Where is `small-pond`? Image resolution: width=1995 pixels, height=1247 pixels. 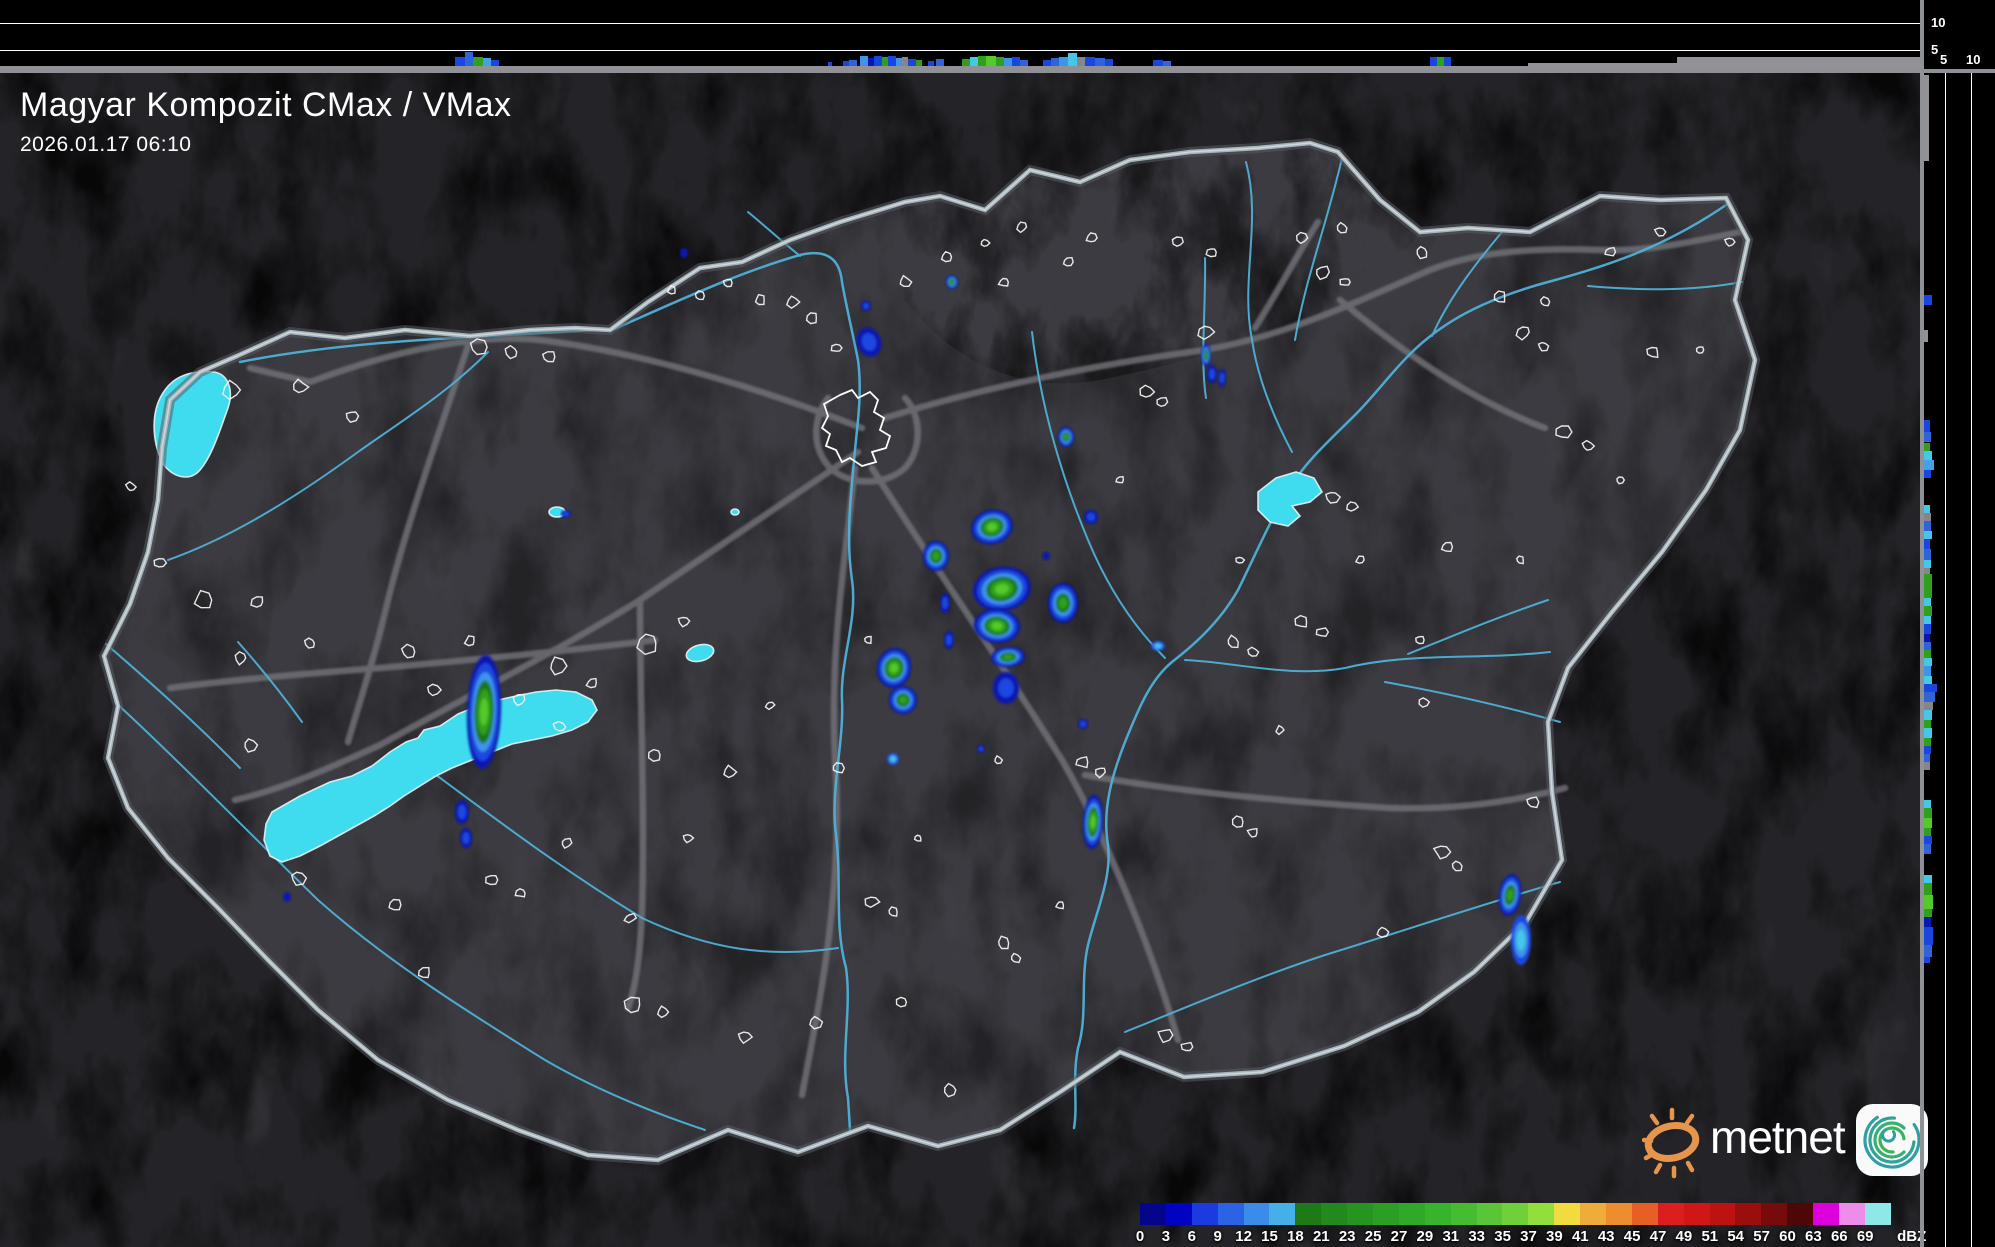 small-pond is located at coordinates (735, 512).